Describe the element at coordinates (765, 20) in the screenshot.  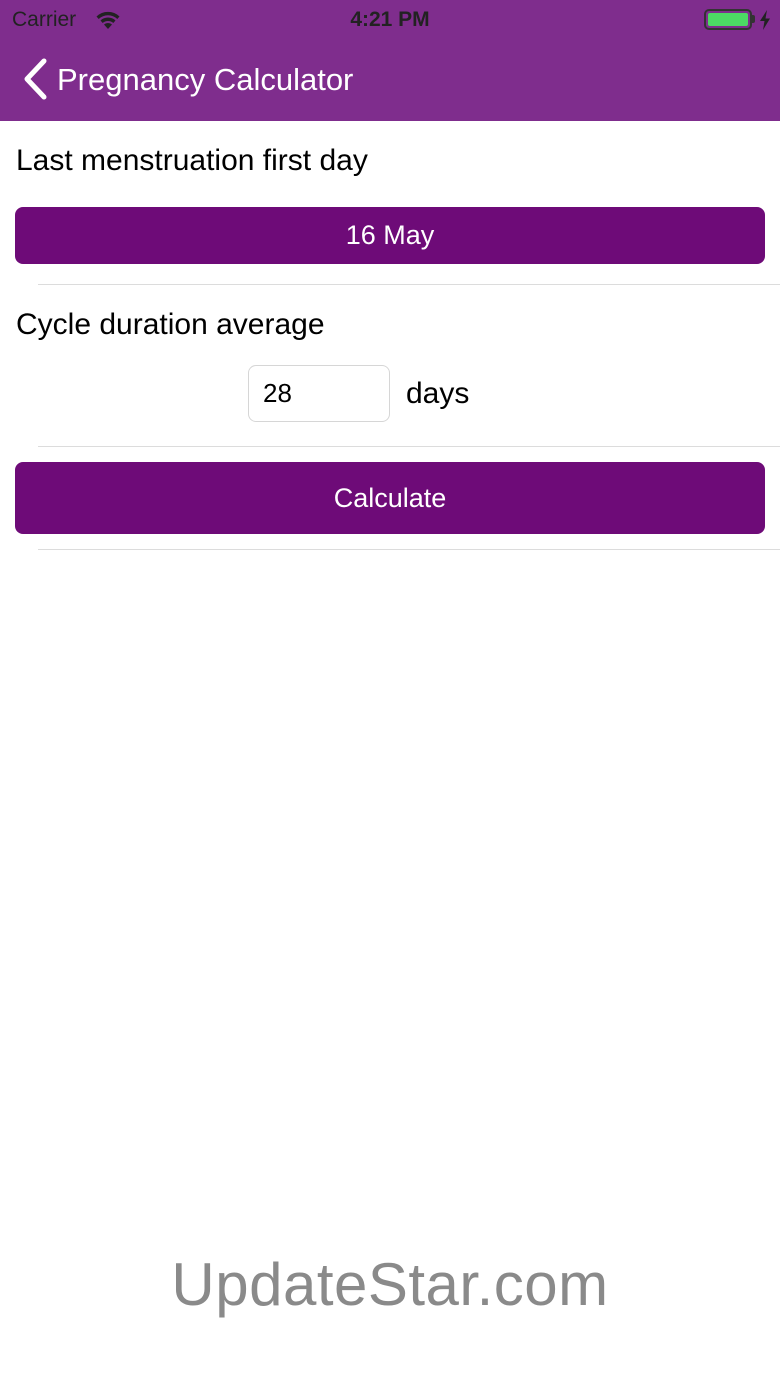
I see `charging-bolt-icon` at that location.